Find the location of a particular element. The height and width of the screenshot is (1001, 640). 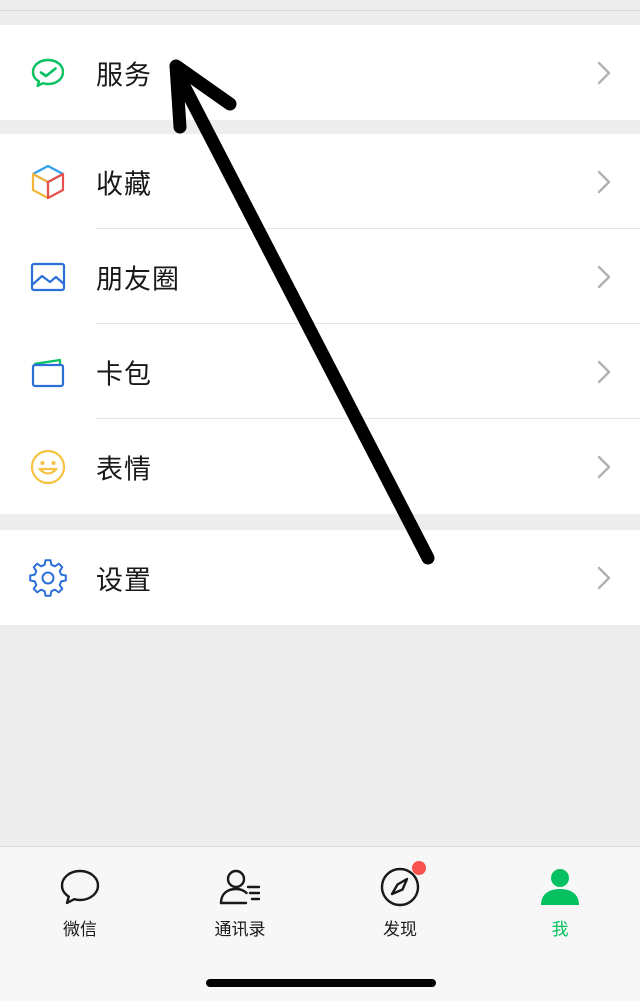

menu-item-label: 设置 is located at coordinates (124, 580).